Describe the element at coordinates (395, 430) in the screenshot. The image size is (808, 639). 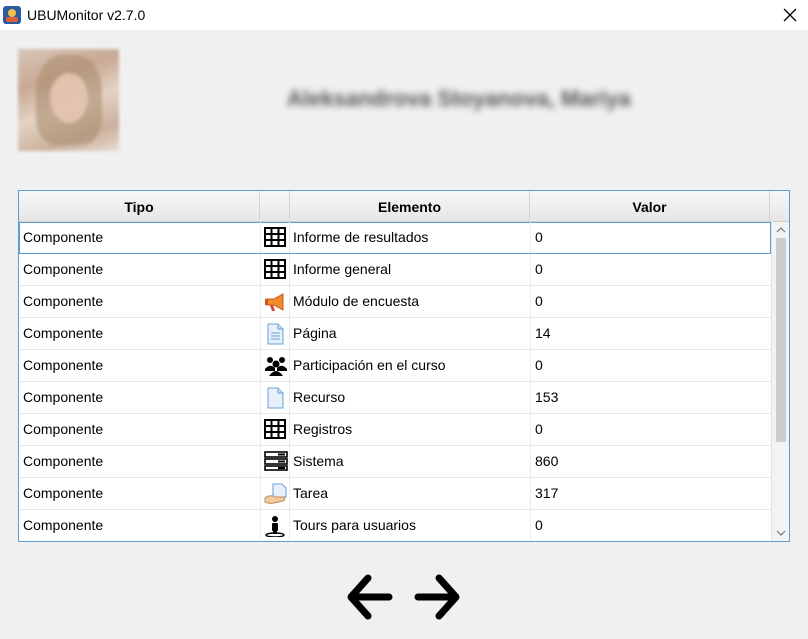
I see `table-row: Componente Registros 0` at that location.